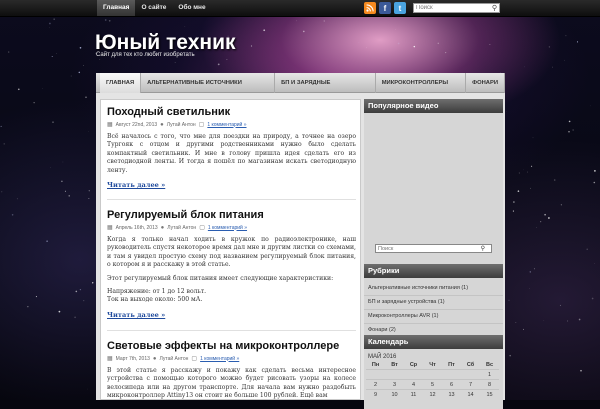  What do you see at coordinates (231, 346) in the screenshot?
I see `post-title: Световые эффекты на микроконтроллере` at bounding box center [231, 346].